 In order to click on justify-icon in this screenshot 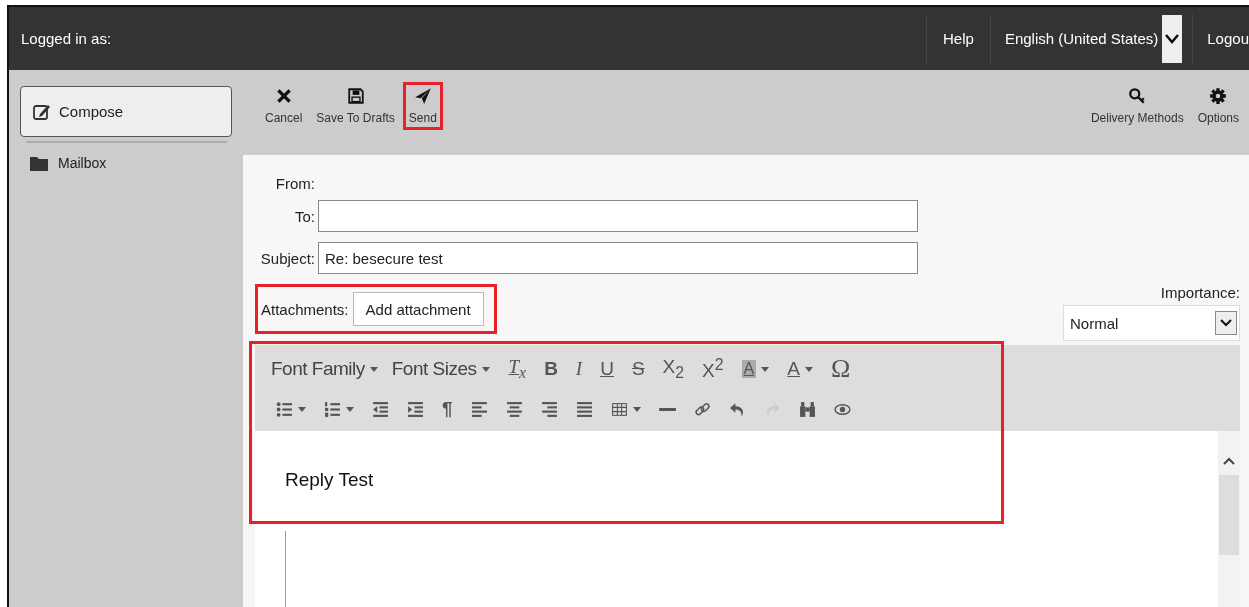, I will do `click(584, 409)`.